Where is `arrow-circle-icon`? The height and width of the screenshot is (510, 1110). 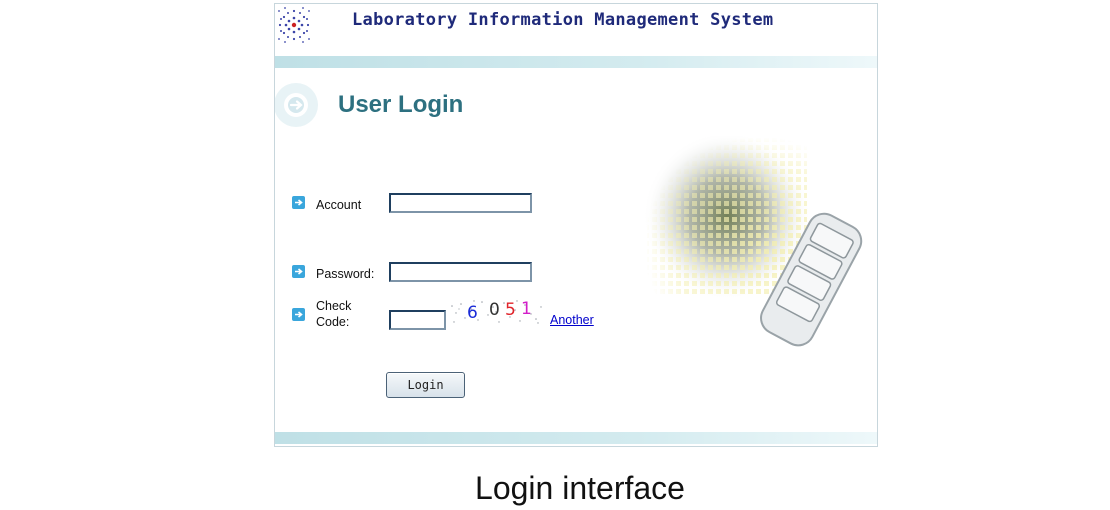 arrow-circle-icon is located at coordinates (296, 105).